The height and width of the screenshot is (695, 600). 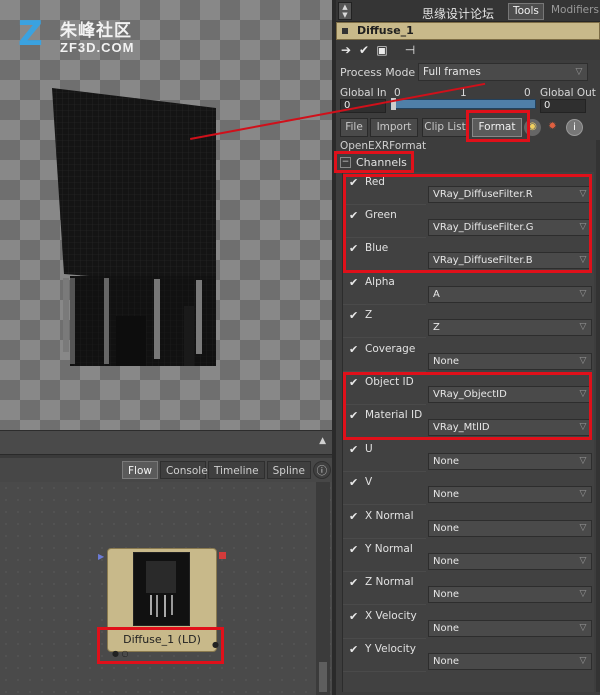 What do you see at coordinates (321, 470) in the screenshot?
I see `info-icon: ⓘ` at bounding box center [321, 470].